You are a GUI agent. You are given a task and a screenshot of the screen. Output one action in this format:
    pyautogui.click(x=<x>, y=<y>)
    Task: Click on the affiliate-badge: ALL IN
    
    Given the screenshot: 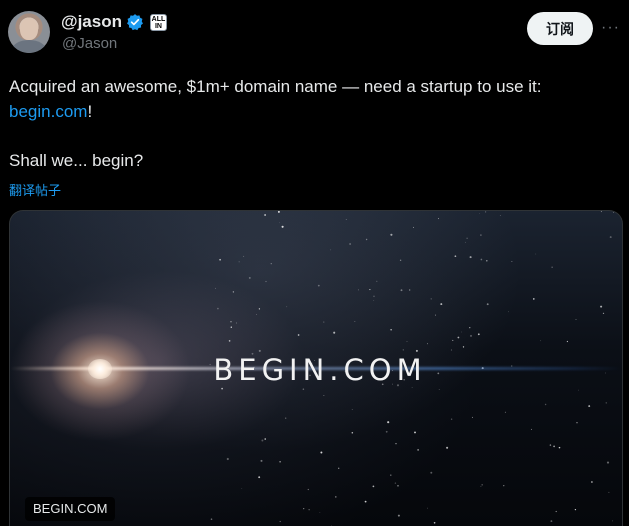 What is the action you would take?
    pyautogui.click(x=158, y=22)
    